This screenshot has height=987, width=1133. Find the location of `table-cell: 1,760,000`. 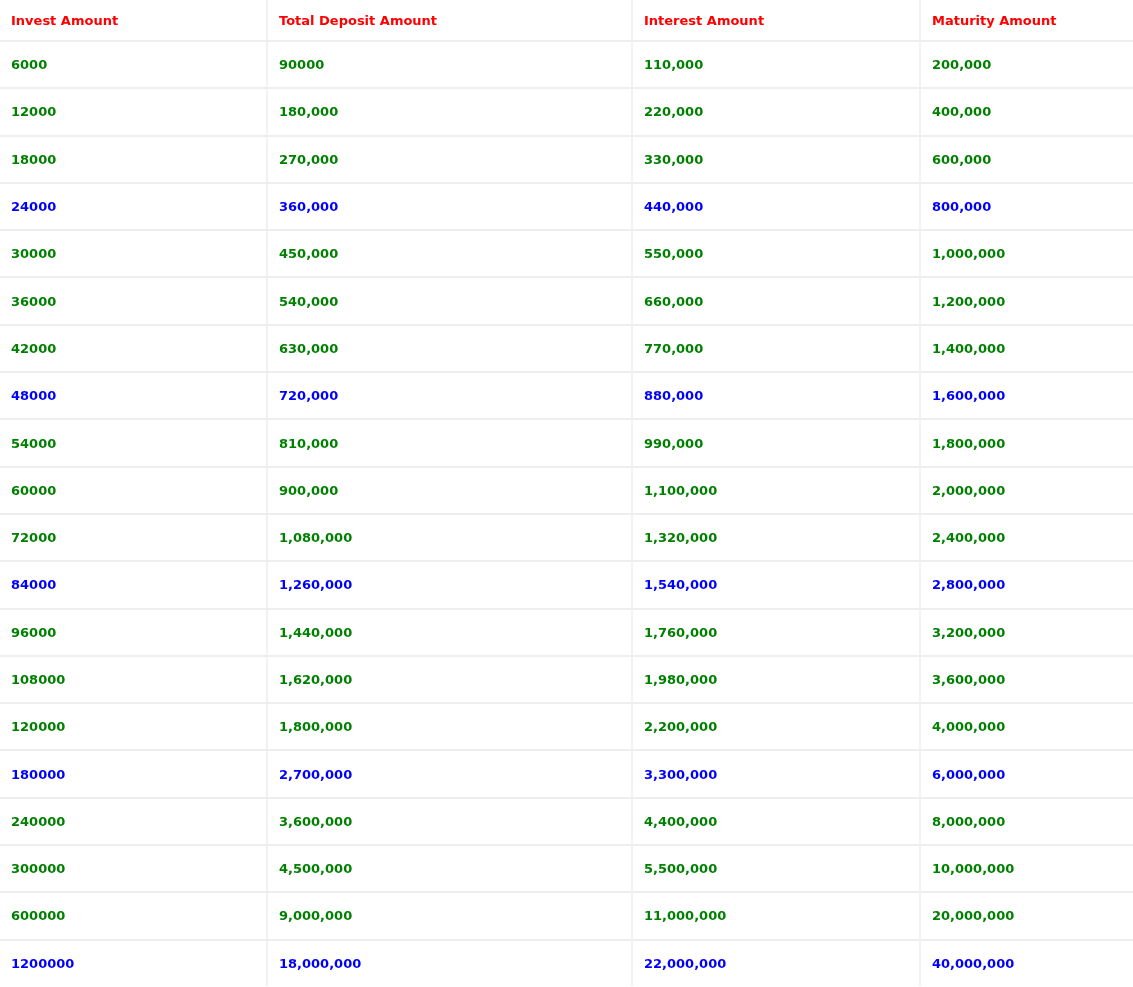

table-cell: 1,760,000 is located at coordinates (776, 632).